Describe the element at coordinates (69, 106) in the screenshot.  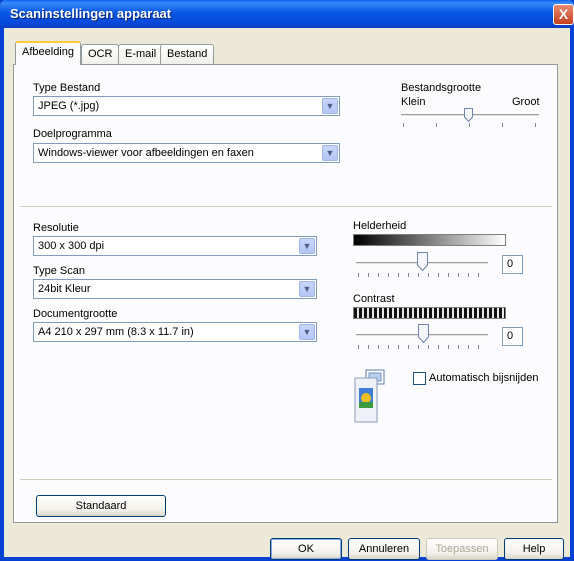
I see `file-type-value: JPEG (*.jpg)` at that location.